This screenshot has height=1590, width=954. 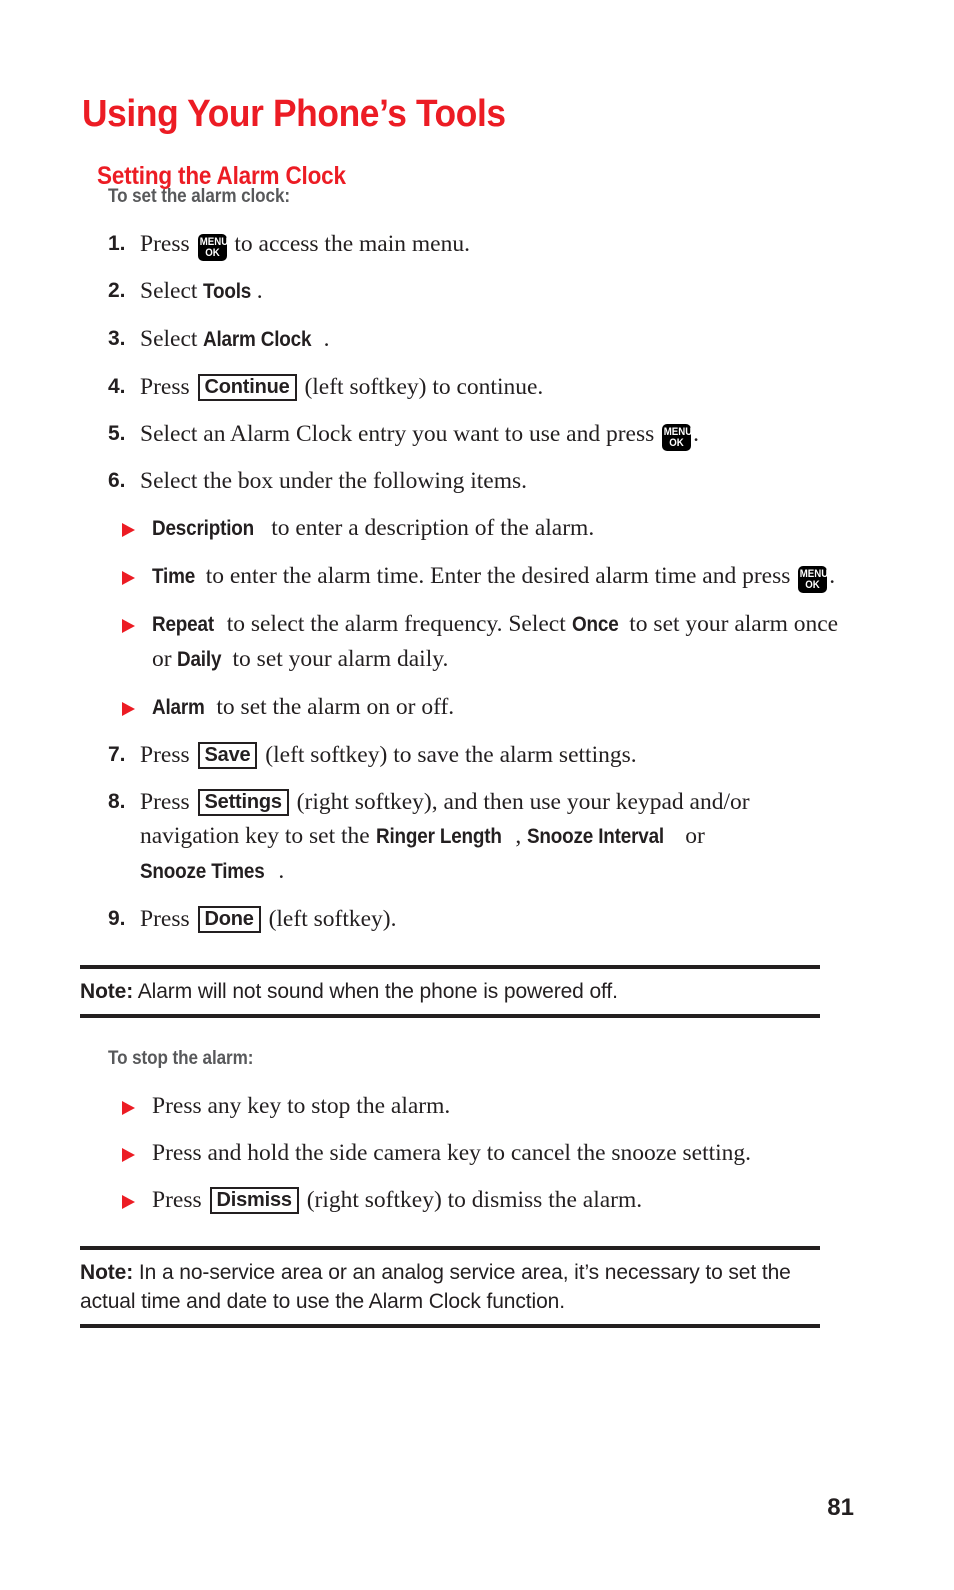 What do you see at coordinates (117, 754) in the screenshot?
I see `step-number: 7.` at bounding box center [117, 754].